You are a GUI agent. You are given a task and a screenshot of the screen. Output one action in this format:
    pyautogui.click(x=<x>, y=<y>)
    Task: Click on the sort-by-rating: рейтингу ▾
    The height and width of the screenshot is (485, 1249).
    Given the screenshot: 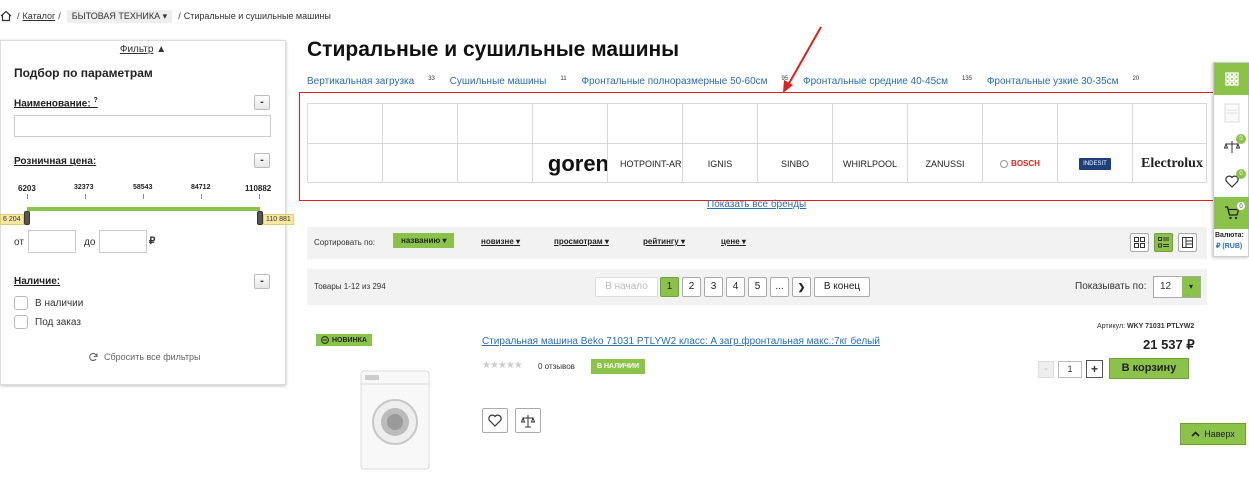 What is the action you would take?
    pyautogui.click(x=664, y=241)
    